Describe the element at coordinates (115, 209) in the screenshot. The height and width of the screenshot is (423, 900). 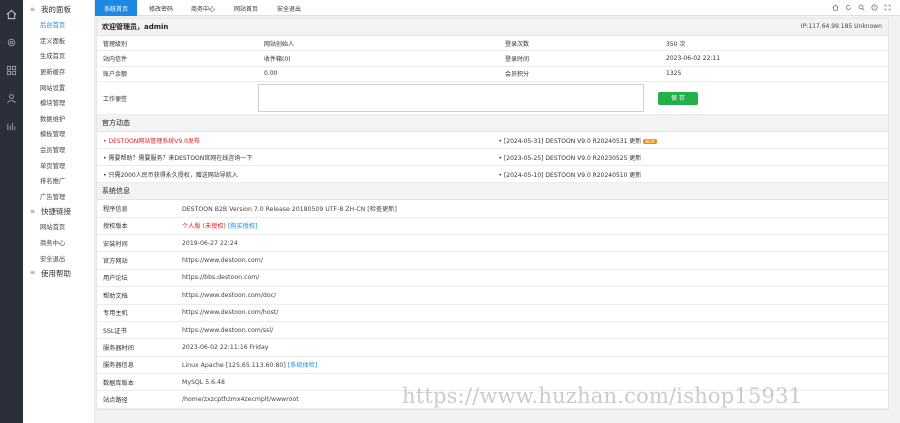
I see `system-label: 程序信息` at that location.